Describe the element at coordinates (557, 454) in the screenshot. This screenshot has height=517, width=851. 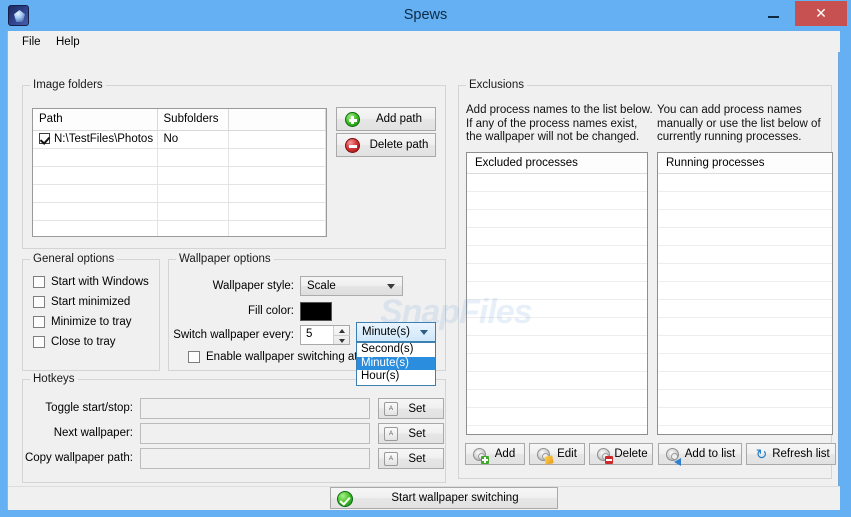
I see `edit-process-button: Edit` at that location.